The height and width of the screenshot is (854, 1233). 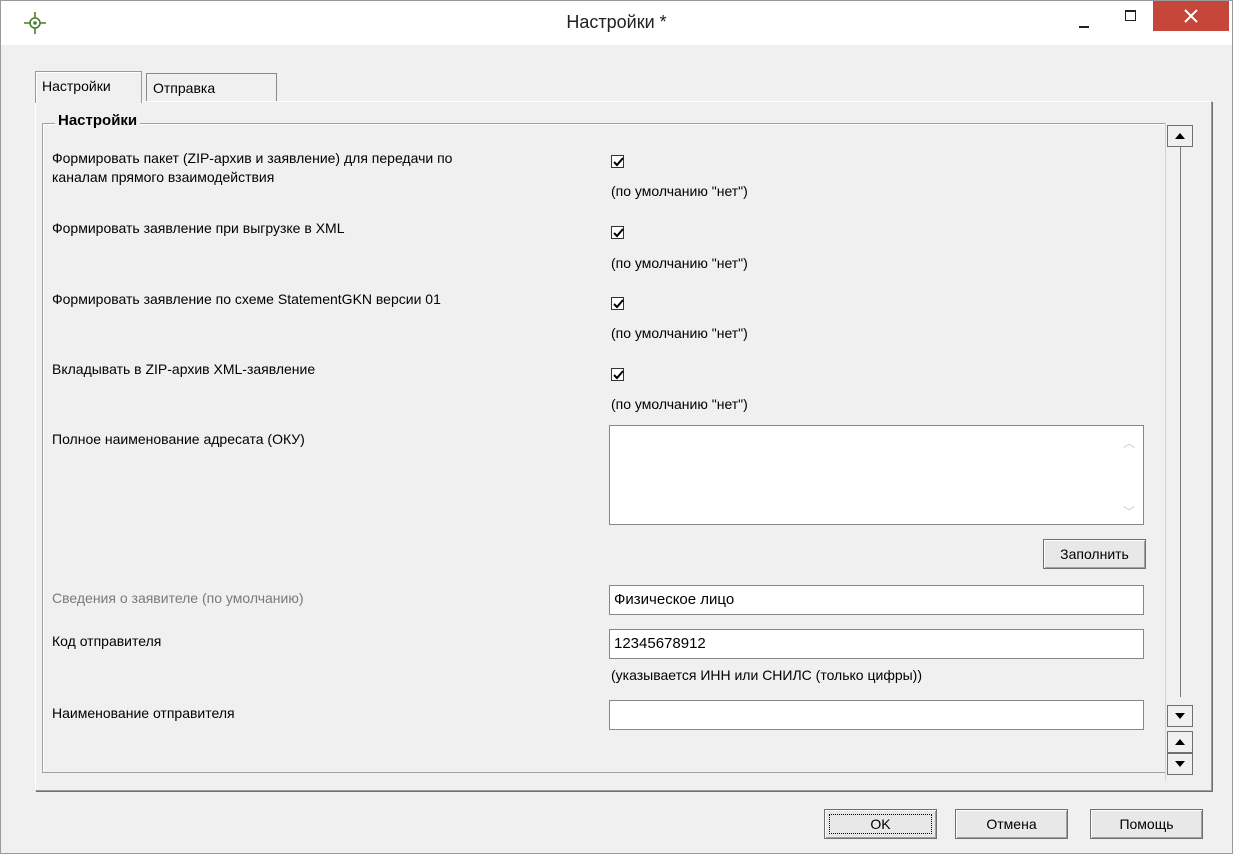 What do you see at coordinates (178, 598) in the screenshot?
I see `applicant-label: Сведения о заявителе (по умолчанию)` at bounding box center [178, 598].